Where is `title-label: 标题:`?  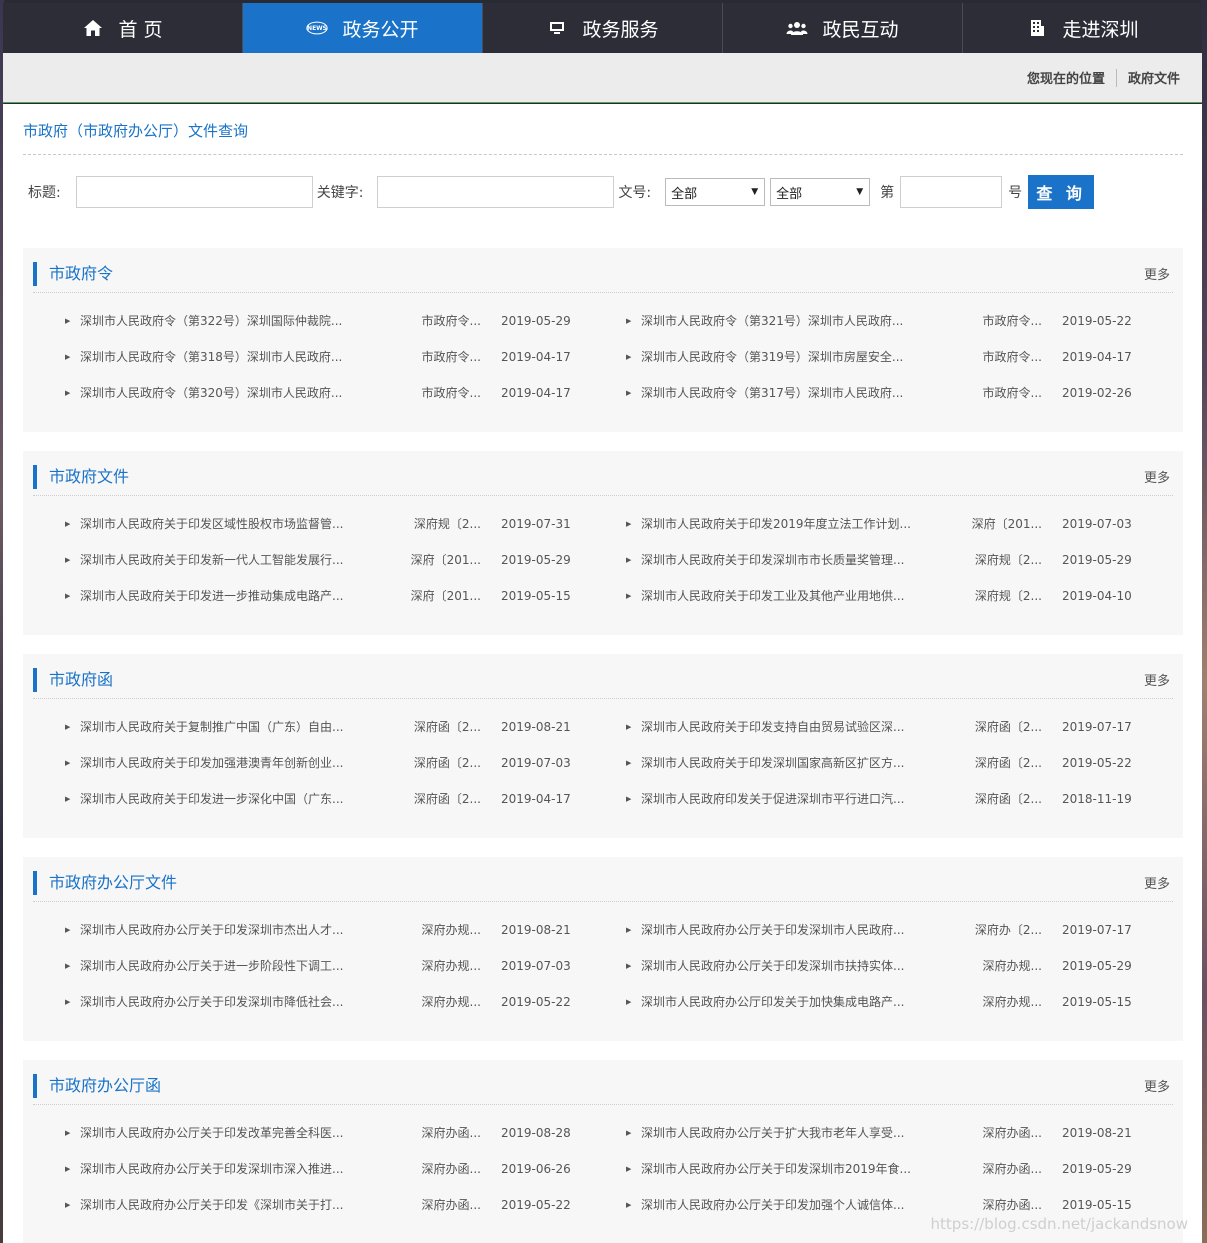
title-label: 标题: is located at coordinates (44, 193).